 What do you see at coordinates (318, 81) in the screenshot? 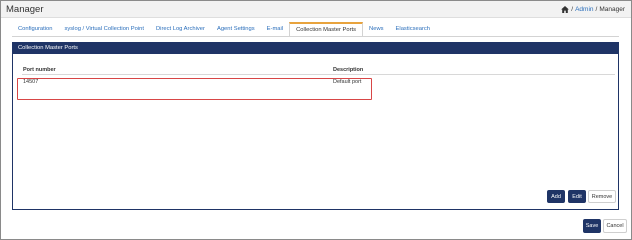
I see `table-row: 14507 Default port` at bounding box center [318, 81].